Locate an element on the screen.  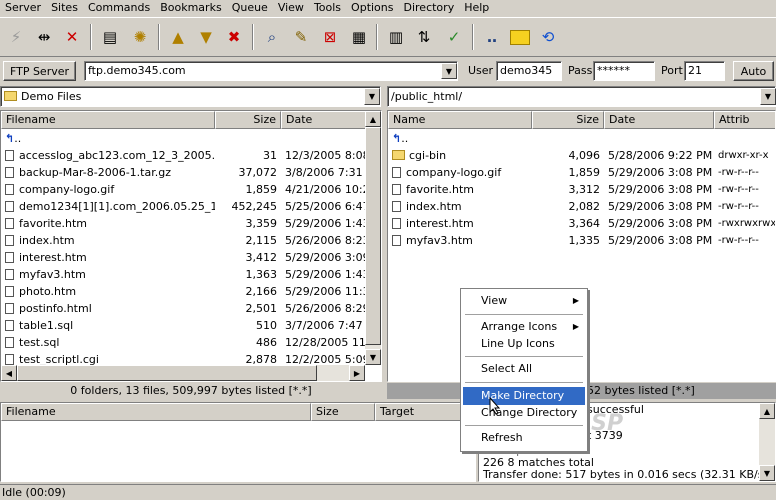
menu-item-label: Line Up Icons is located at coordinates (518, 343).